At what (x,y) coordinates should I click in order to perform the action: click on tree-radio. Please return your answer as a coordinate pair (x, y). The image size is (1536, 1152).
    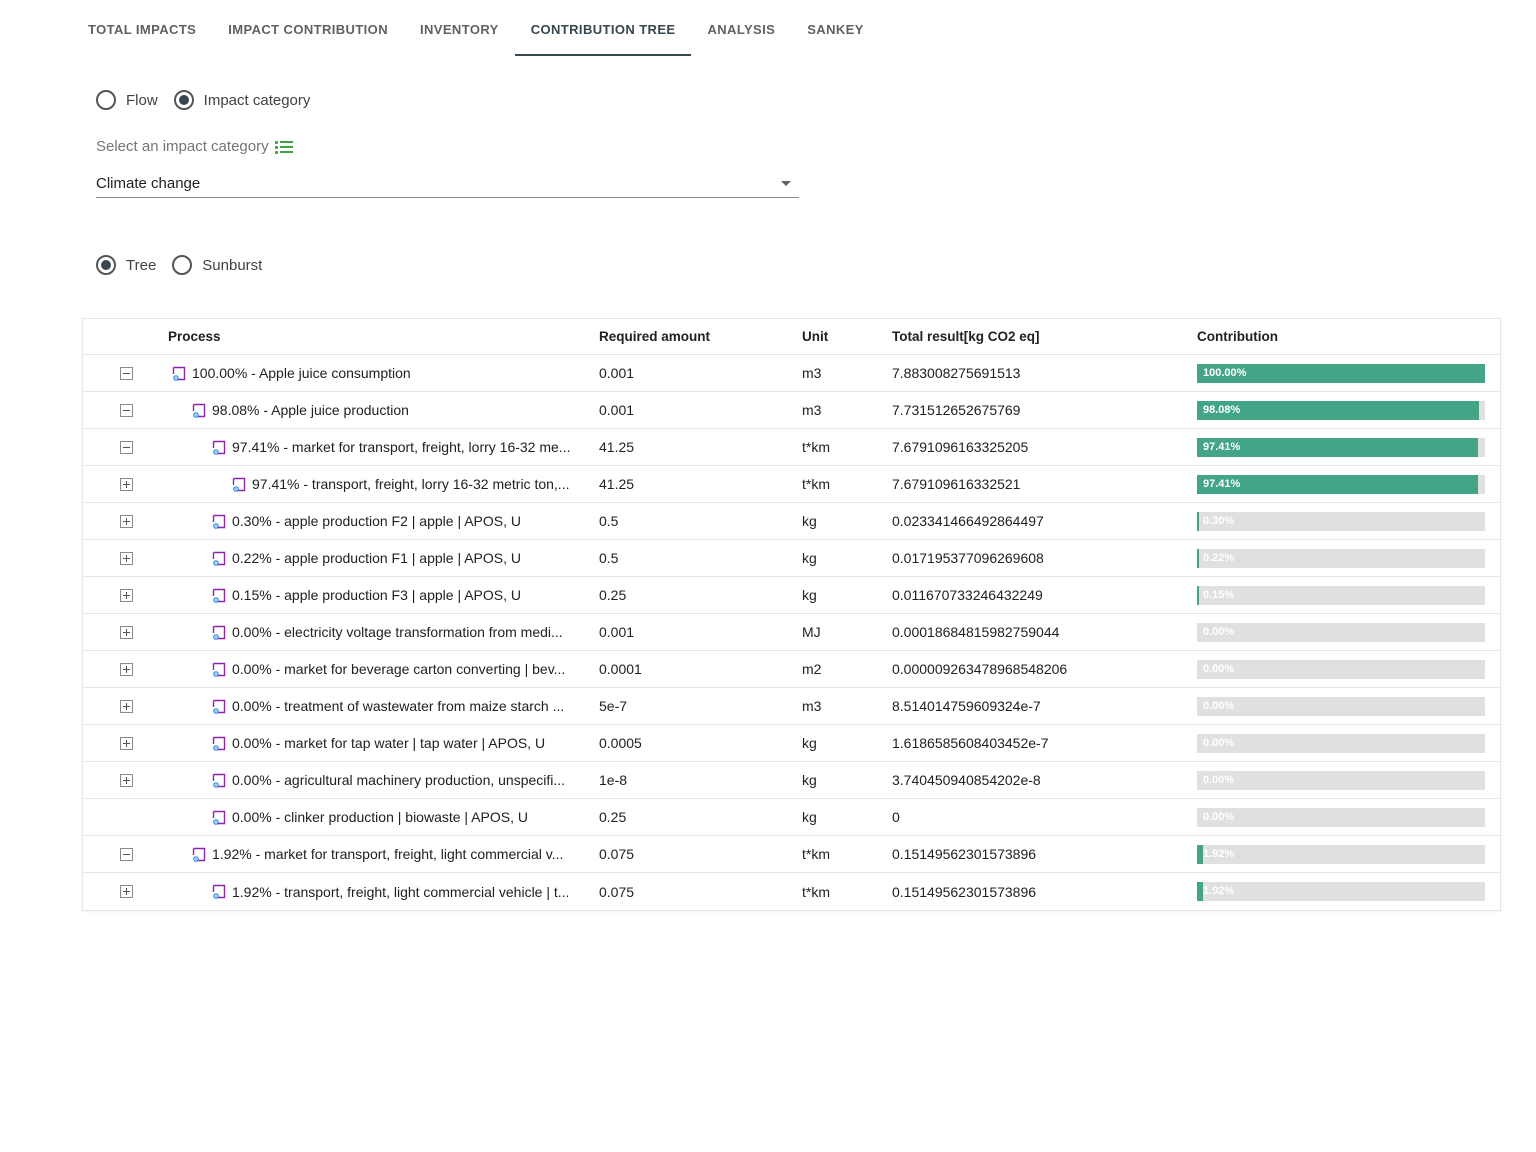
    Looking at the image, I should click on (106, 265).